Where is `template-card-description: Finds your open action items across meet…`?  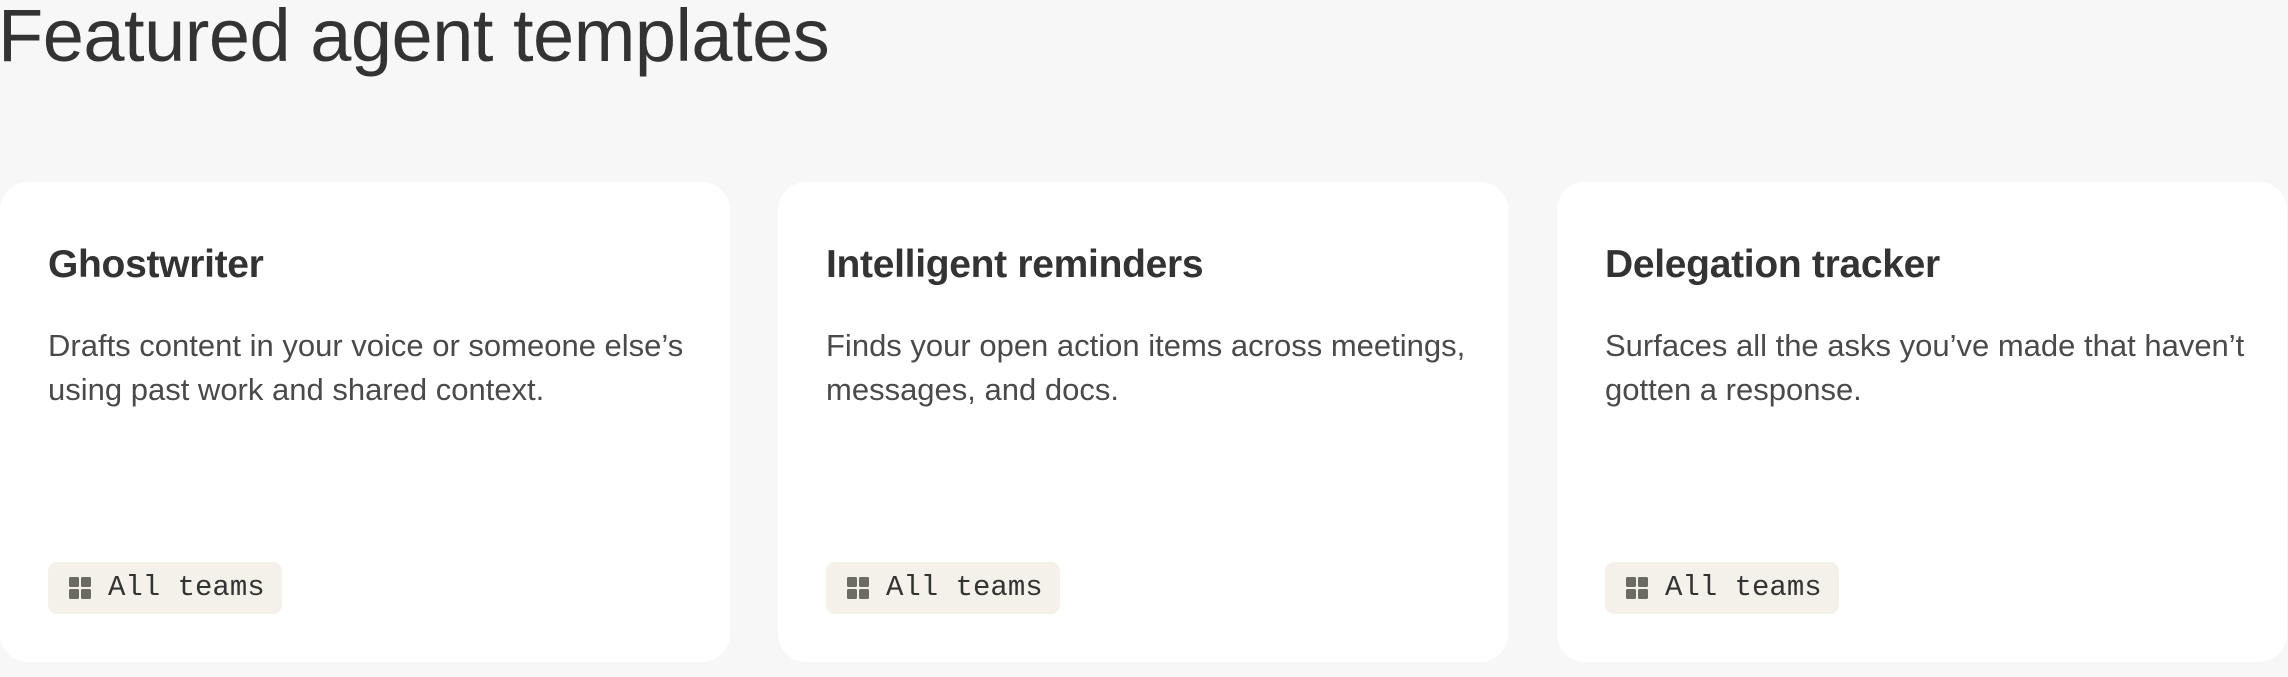
template-card-description: Finds your open action items across meet… is located at coordinates (1146, 367).